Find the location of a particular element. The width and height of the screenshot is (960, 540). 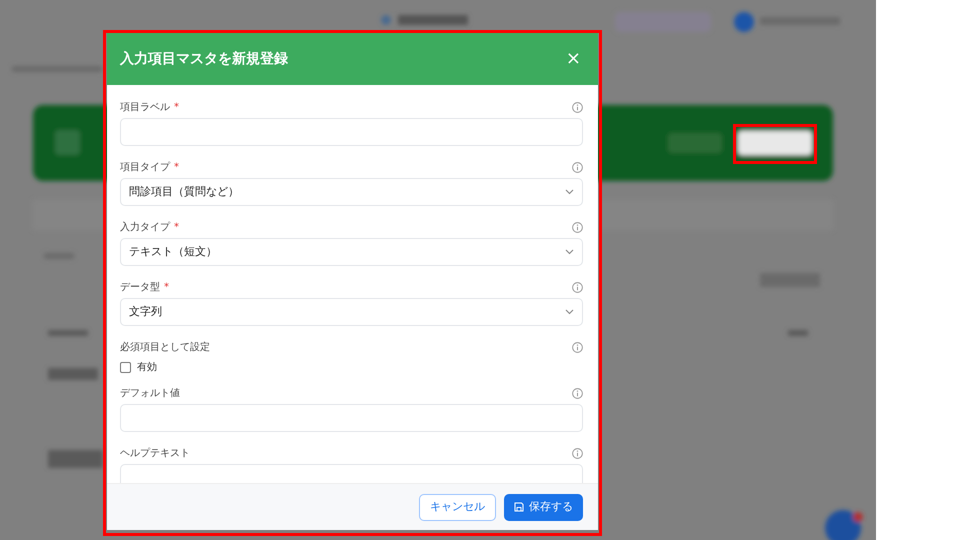

cancel-button: キャンセル is located at coordinates (457, 507).